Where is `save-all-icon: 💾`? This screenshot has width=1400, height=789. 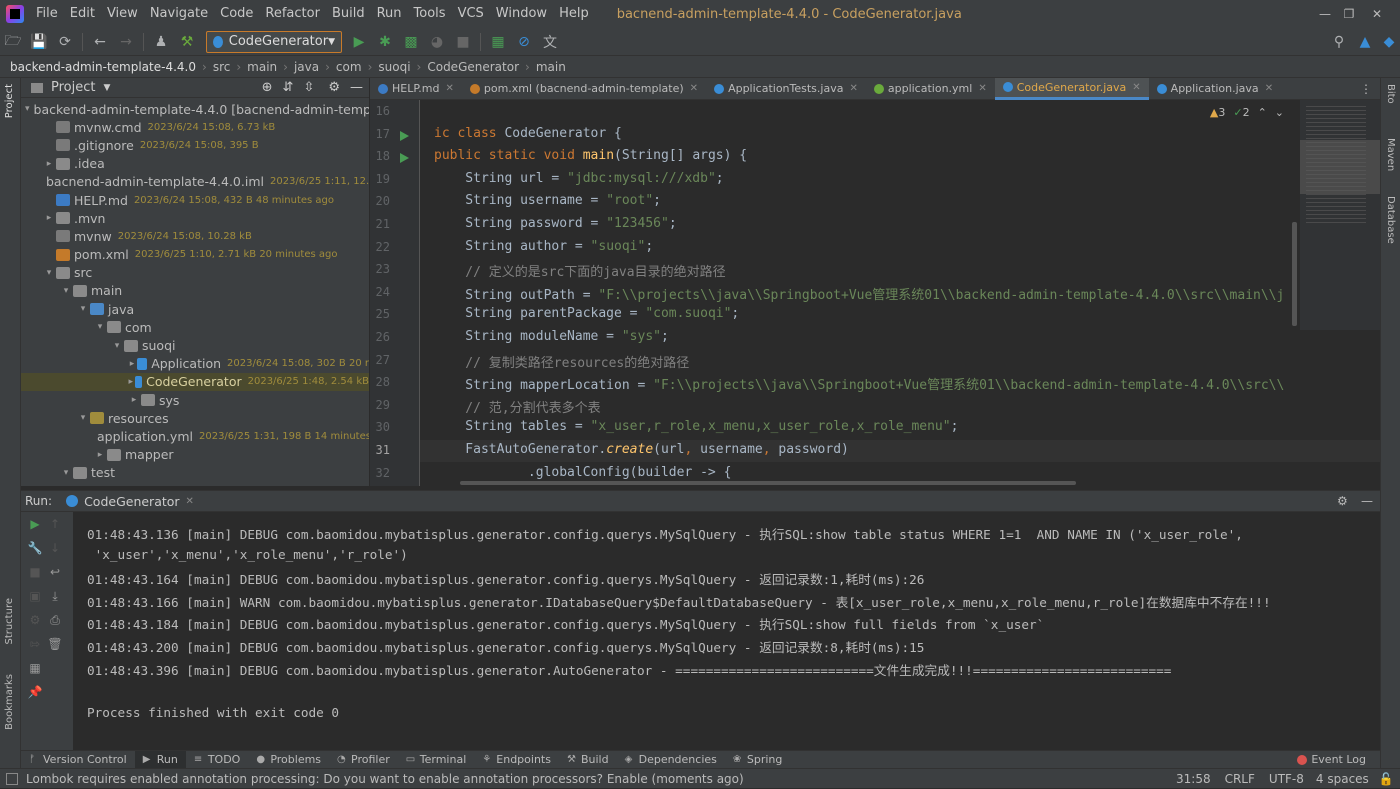
save-all-icon: 💾 is located at coordinates (39, 42).